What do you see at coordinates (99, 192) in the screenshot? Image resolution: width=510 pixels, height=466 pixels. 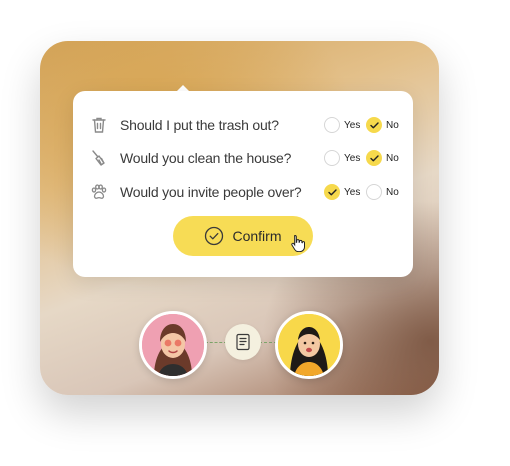 I see `paw-icon` at bounding box center [99, 192].